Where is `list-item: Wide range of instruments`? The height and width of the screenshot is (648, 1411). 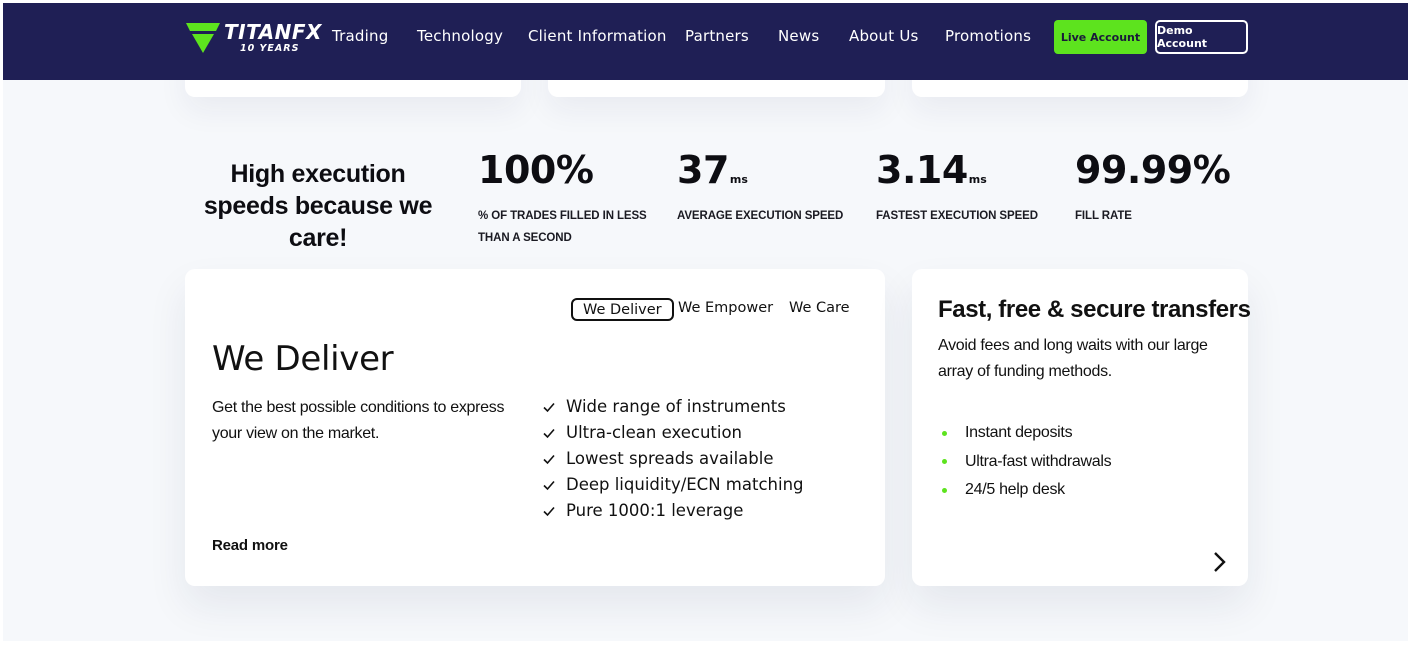
list-item: Wide range of instruments is located at coordinates (673, 407).